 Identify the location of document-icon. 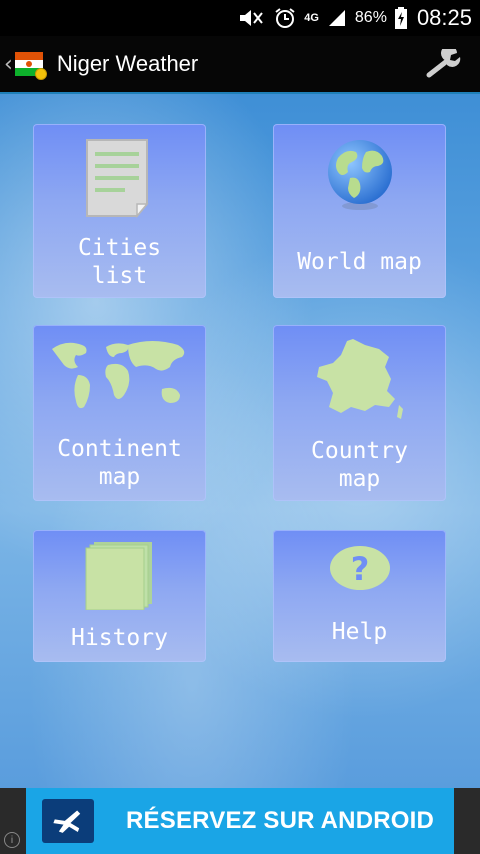
(120, 178).